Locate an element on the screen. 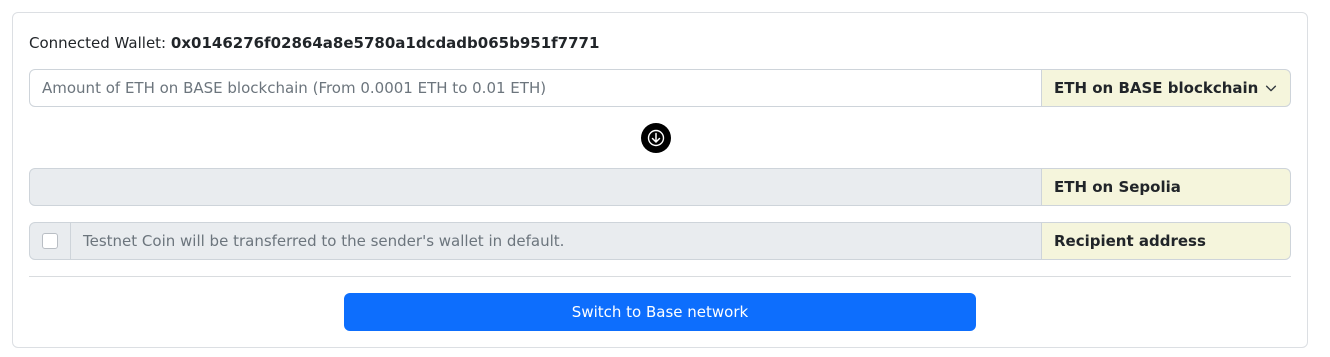 Image resolution: width=1330 pixels, height=357 pixels. arrow-down-circle-icon is located at coordinates (656, 138).